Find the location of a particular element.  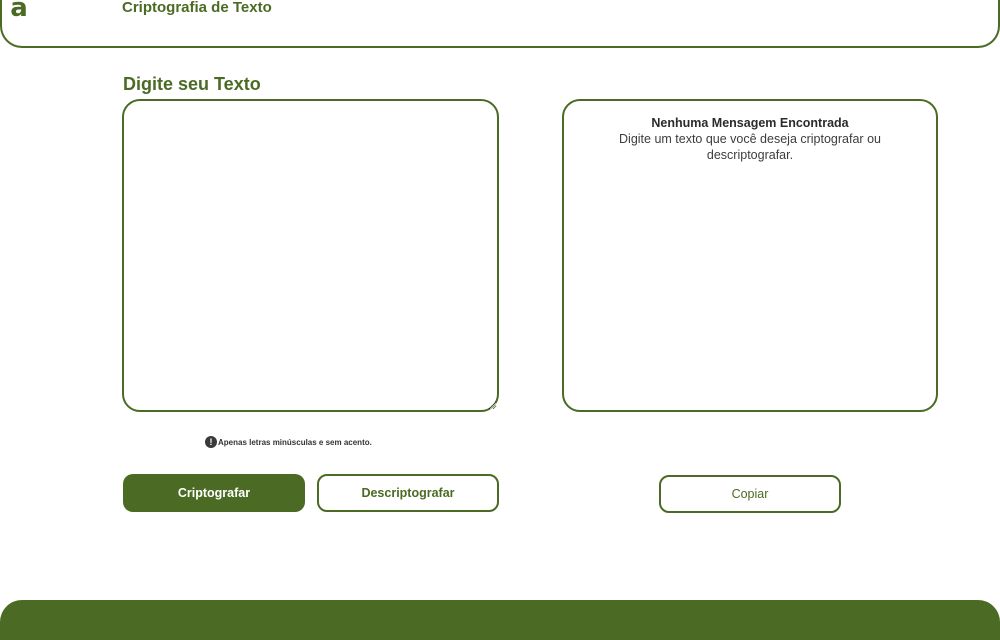

exclamation-circle-icon: ! is located at coordinates (211, 442).